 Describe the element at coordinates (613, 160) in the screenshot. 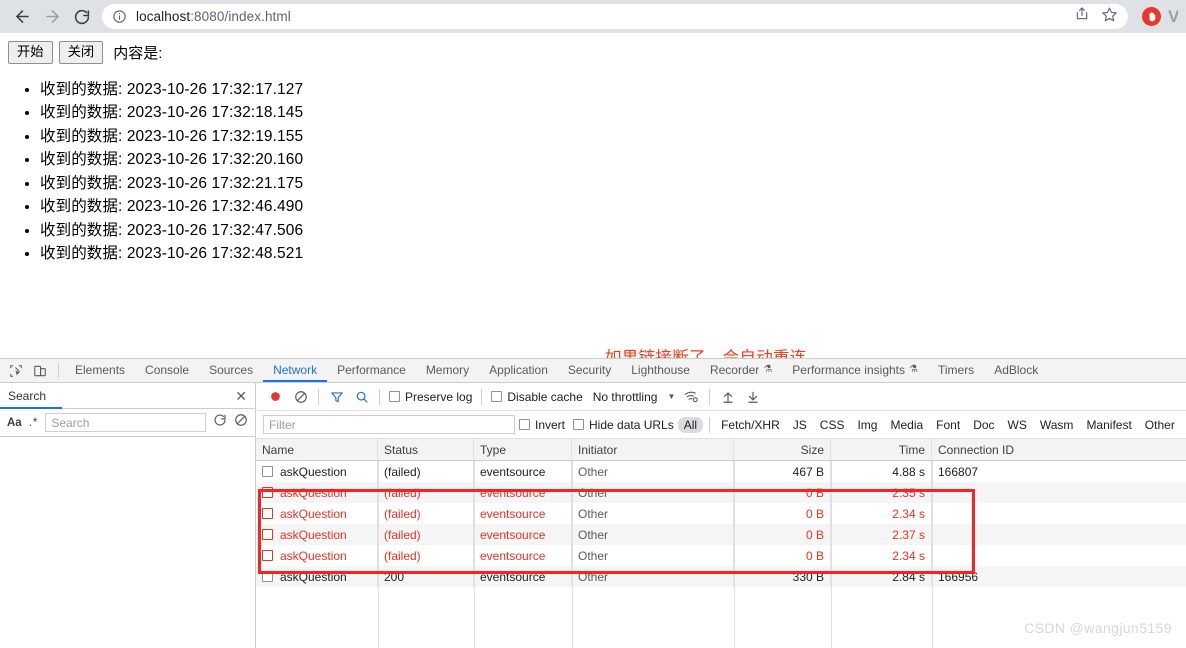

I see `list-item: 收到的数据: 2023-10-26 17:32:20.160` at that location.